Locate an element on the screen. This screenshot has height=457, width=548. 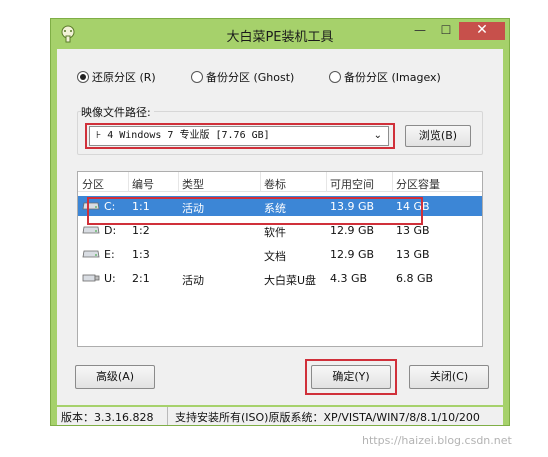
cell-number: 1:2 is located at coordinates (141, 230).